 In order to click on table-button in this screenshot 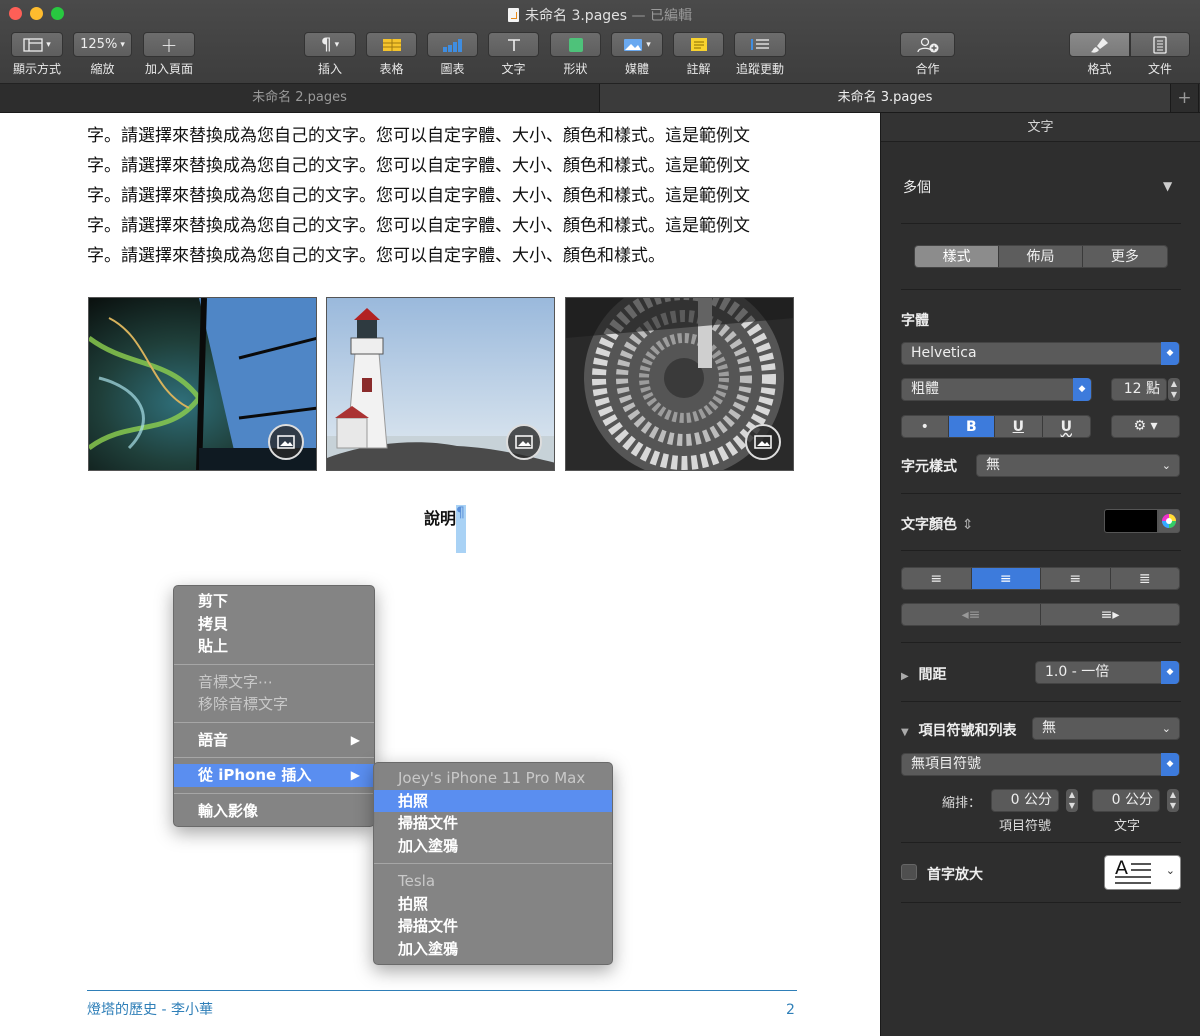, I will do `click(391, 44)`.